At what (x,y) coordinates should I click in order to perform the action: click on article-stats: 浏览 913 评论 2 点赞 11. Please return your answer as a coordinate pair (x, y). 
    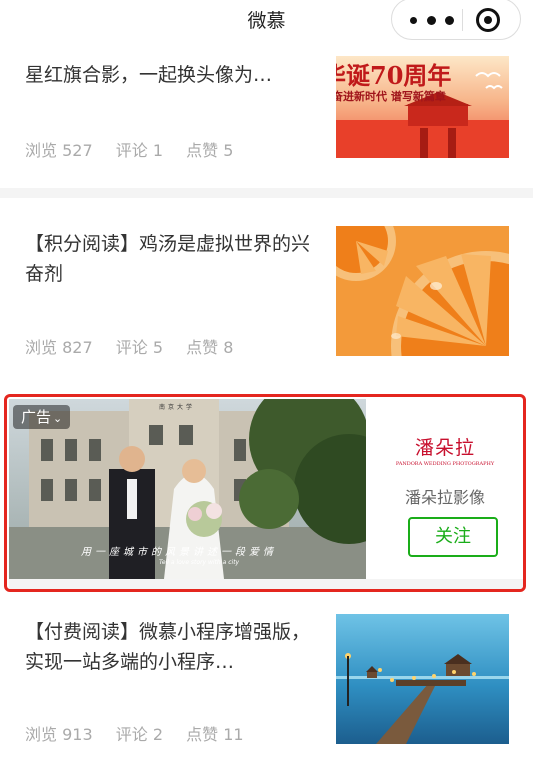
    Looking at the image, I should click on (143, 733).